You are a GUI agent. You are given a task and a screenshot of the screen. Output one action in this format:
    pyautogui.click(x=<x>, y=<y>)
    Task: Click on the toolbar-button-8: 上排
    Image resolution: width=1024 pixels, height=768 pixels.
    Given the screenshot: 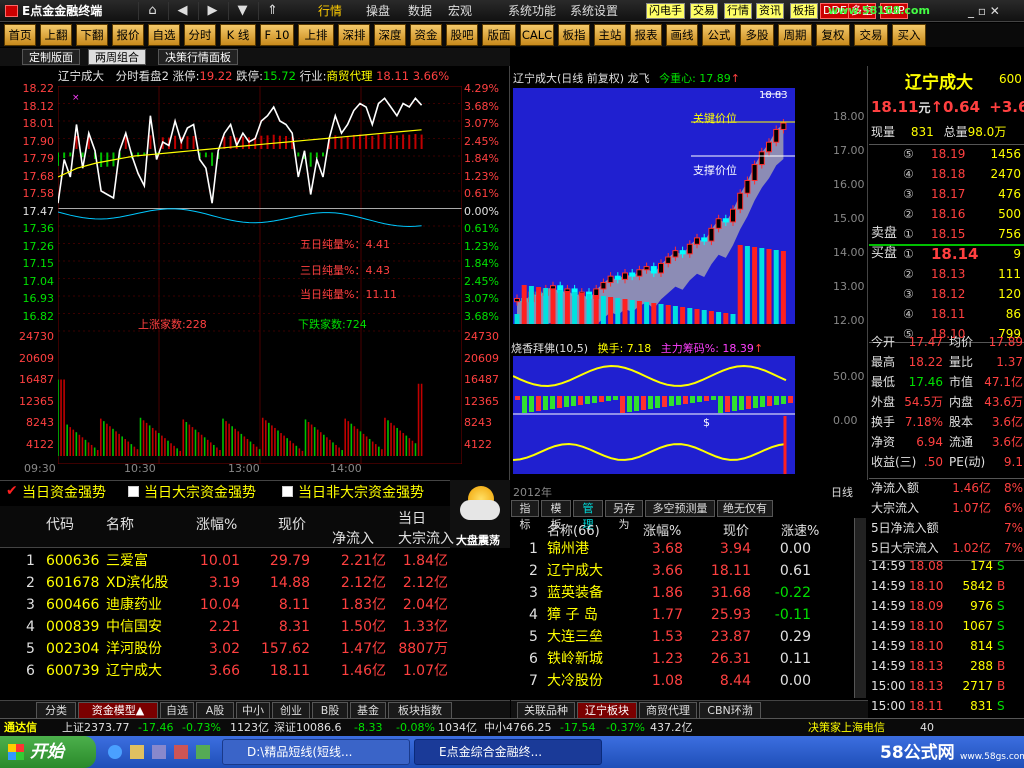 What is the action you would take?
    pyautogui.click(x=316, y=35)
    